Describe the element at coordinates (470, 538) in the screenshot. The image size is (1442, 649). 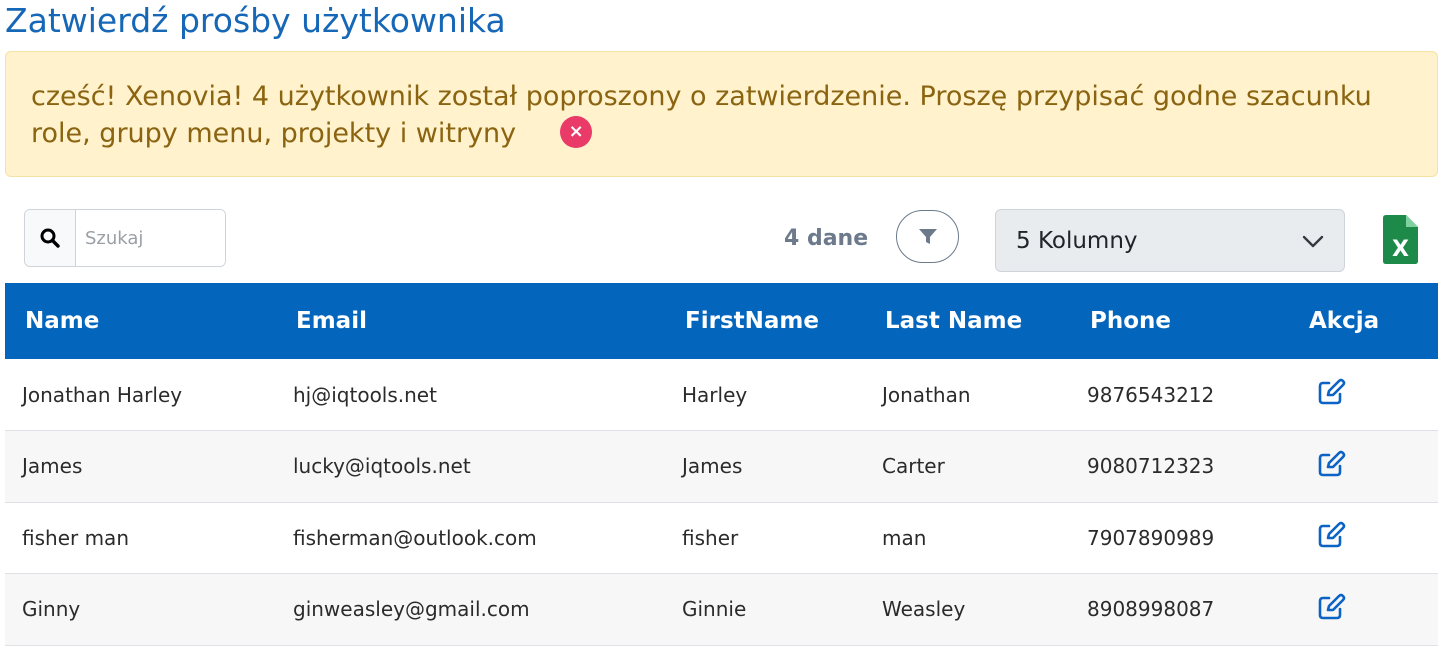
I see `cell-email: fisherman@outlook.com` at that location.